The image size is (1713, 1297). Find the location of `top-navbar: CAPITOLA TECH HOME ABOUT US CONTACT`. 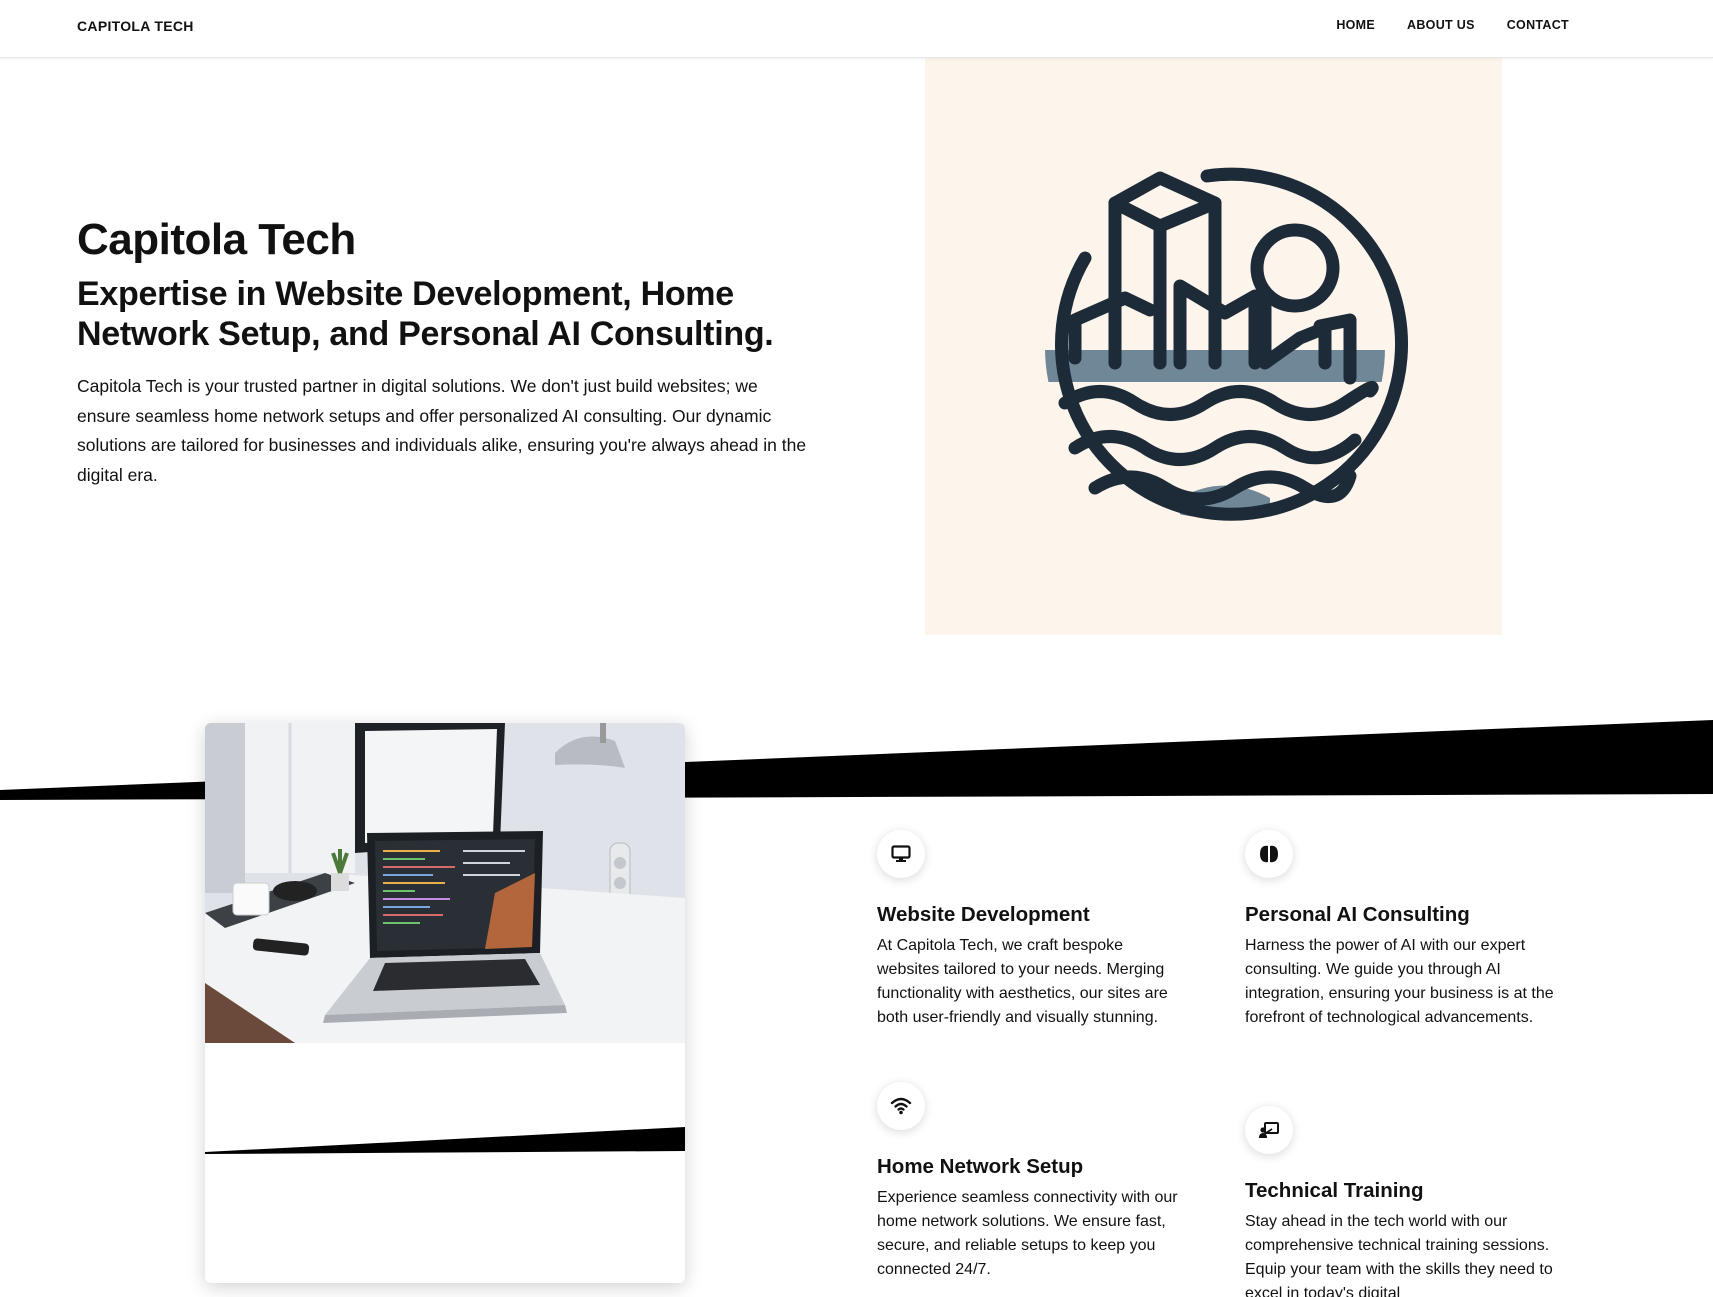

top-navbar: CAPITOLA TECH HOME ABOUT US CONTACT is located at coordinates (856, 29).